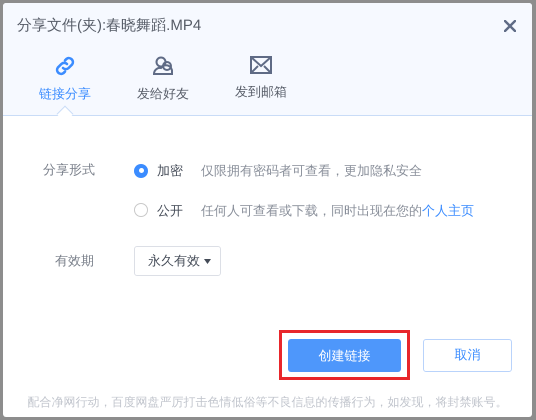 The width and height of the screenshot is (536, 420). Describe the element at coordinates (311, 171) in the screenshot. I see `option-description: 仅限拥有密码者可查看，更加隐私安全` at that location.